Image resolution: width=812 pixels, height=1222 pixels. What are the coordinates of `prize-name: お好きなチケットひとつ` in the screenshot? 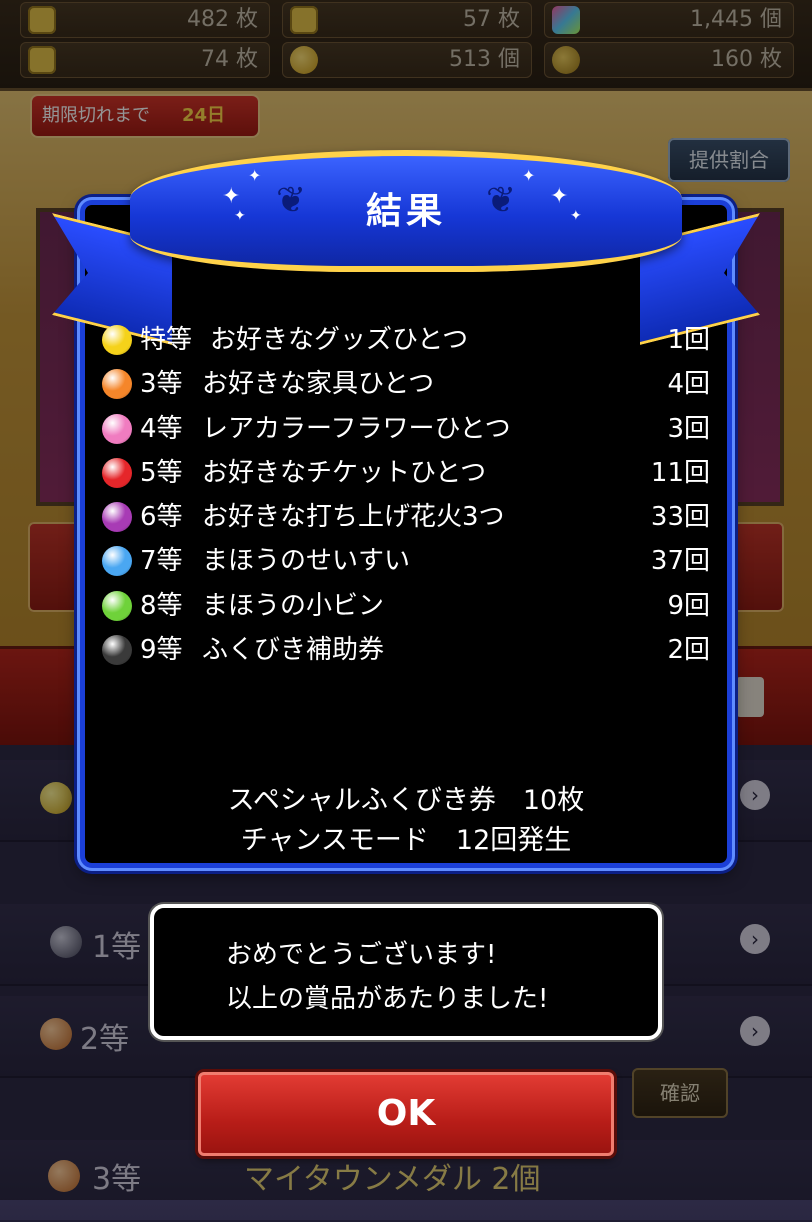 It's located at (344, 472).